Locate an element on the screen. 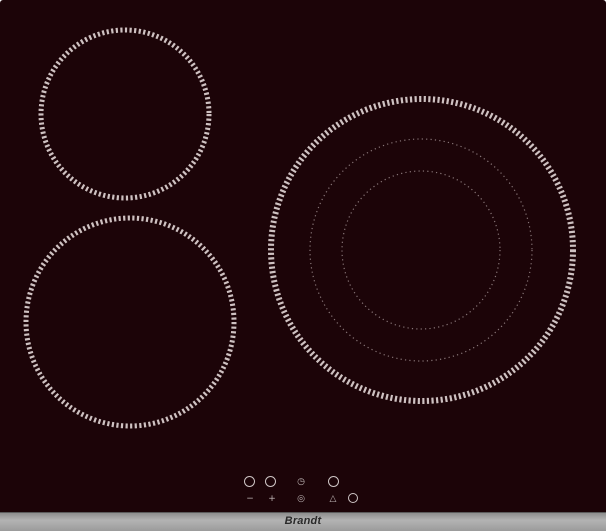 This screenshot has width=608, height=532. zone-rear-left-ring is located at coordinates (125, 114).